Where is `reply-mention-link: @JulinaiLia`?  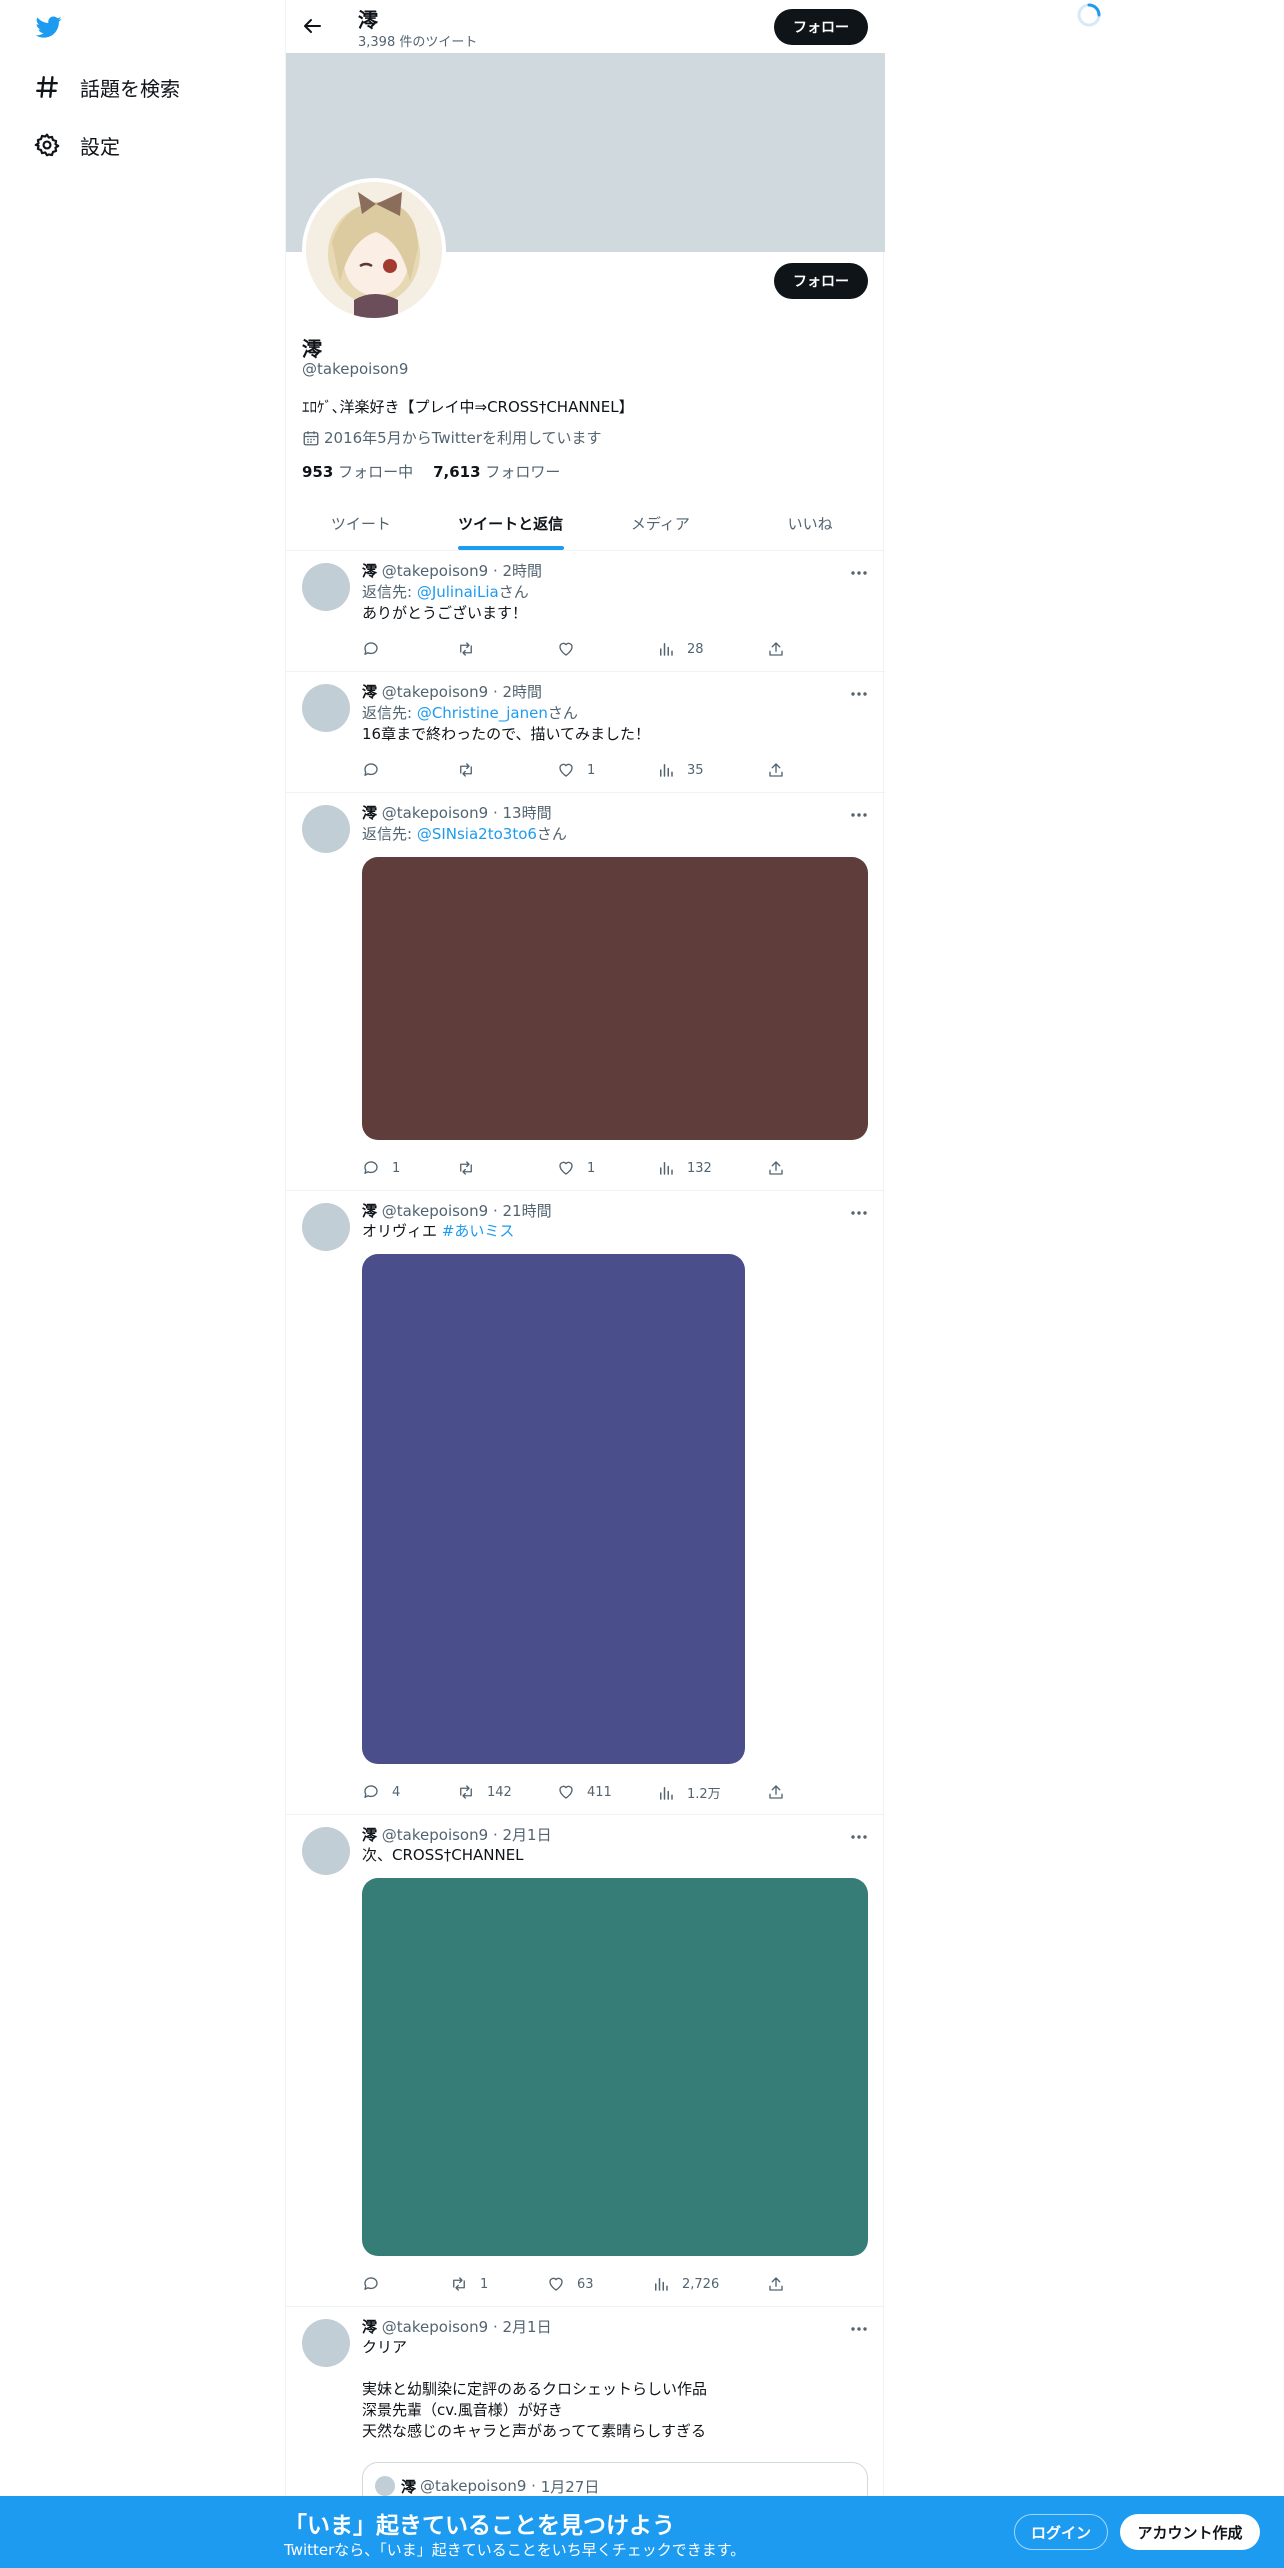 reply-mention-link: @JulinaiLia is located at coordinates (458, 592).